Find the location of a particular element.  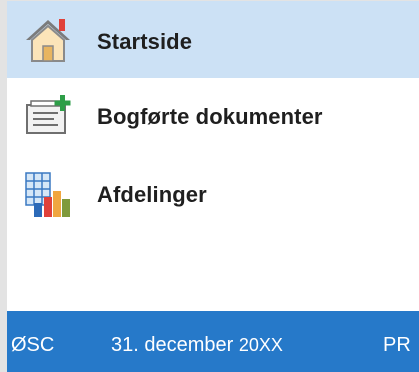

posted-documents-icon is located at coordinates (48, 117).